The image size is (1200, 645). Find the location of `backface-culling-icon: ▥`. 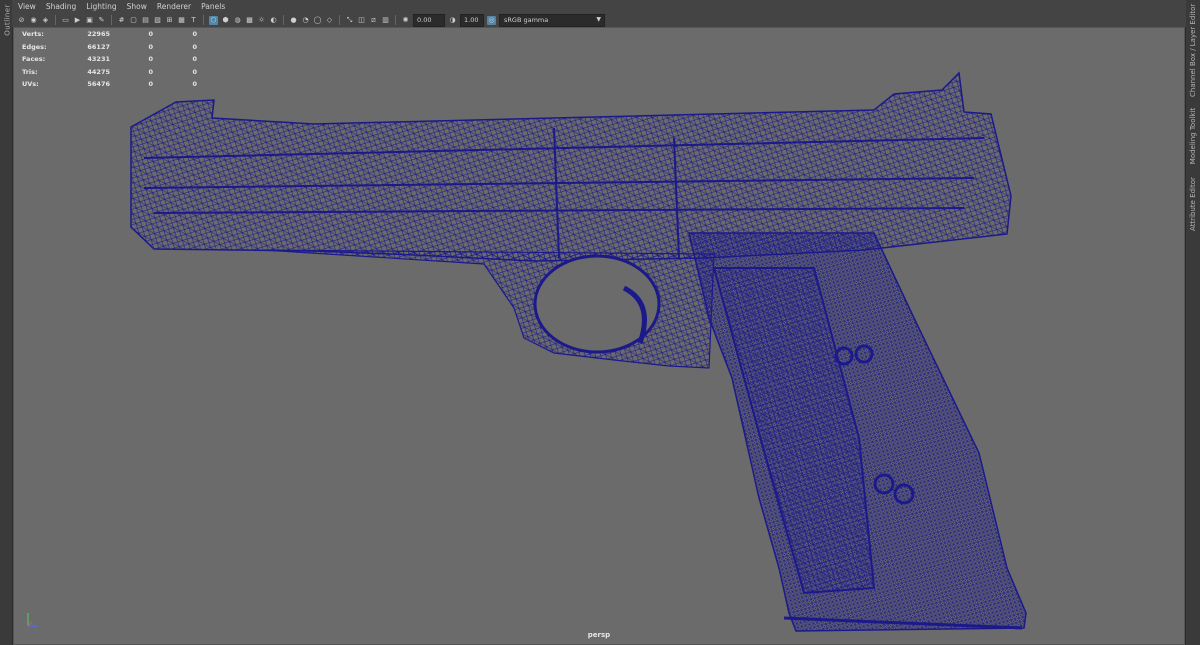

backface-culling-icon: ▥ is located at coordinates (385, 20).